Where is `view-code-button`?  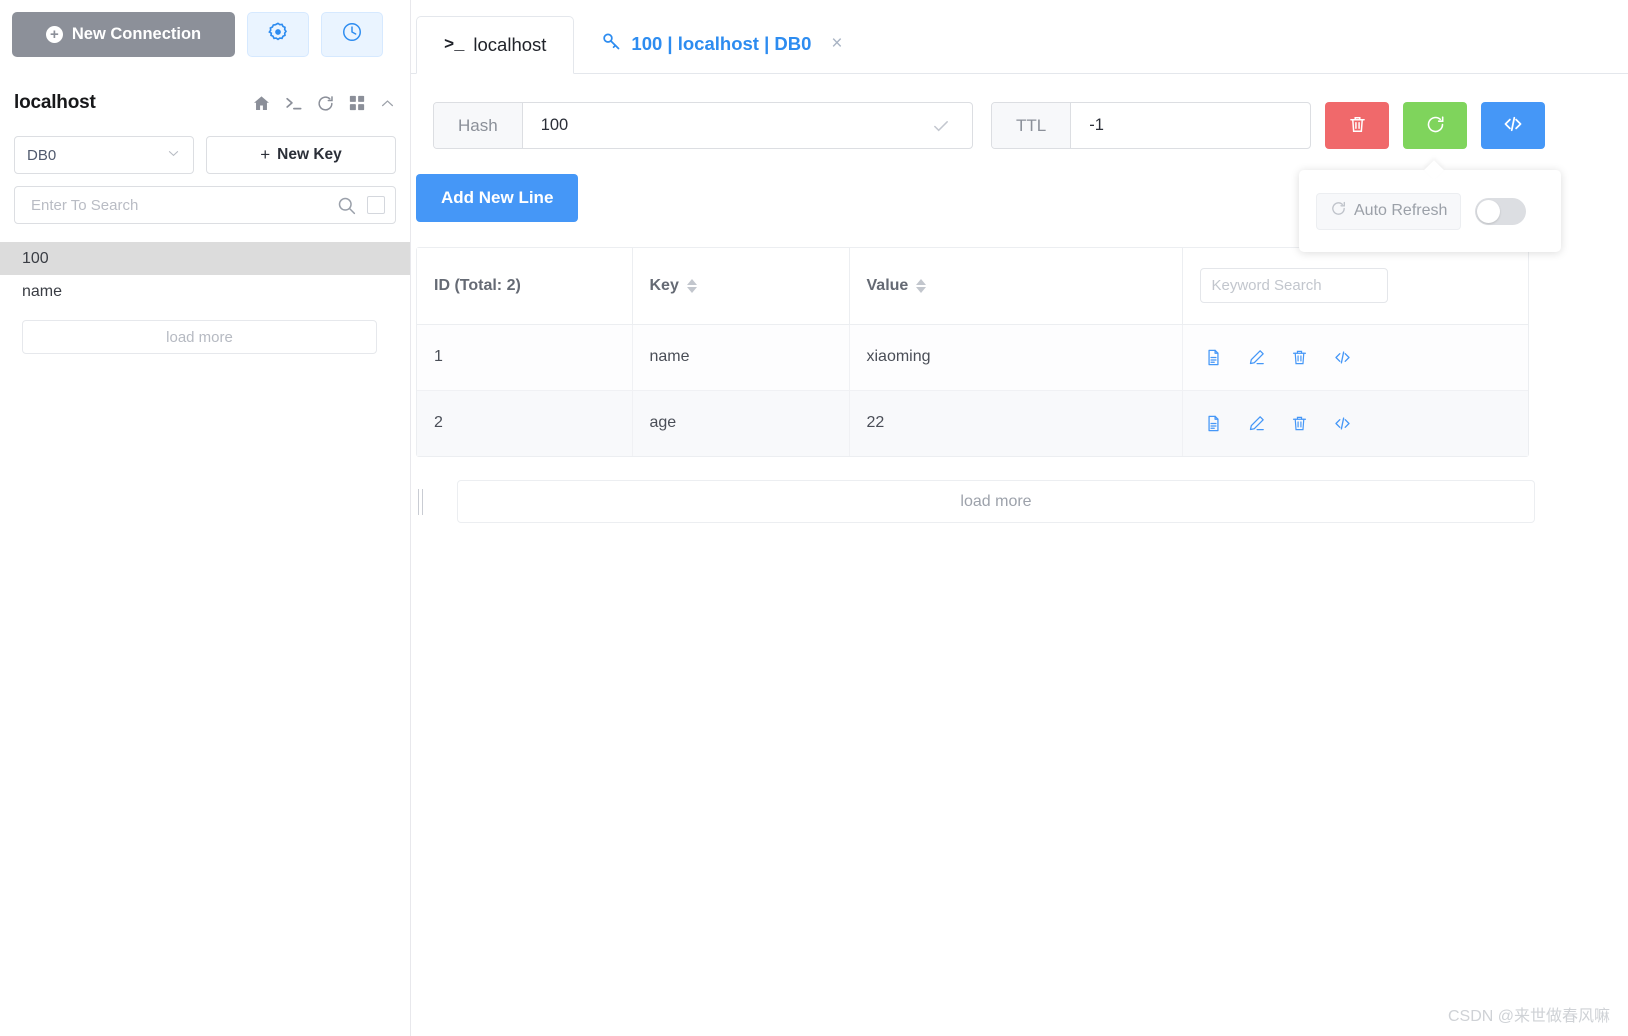
view-code-button is located at coordinates (1513, 125).